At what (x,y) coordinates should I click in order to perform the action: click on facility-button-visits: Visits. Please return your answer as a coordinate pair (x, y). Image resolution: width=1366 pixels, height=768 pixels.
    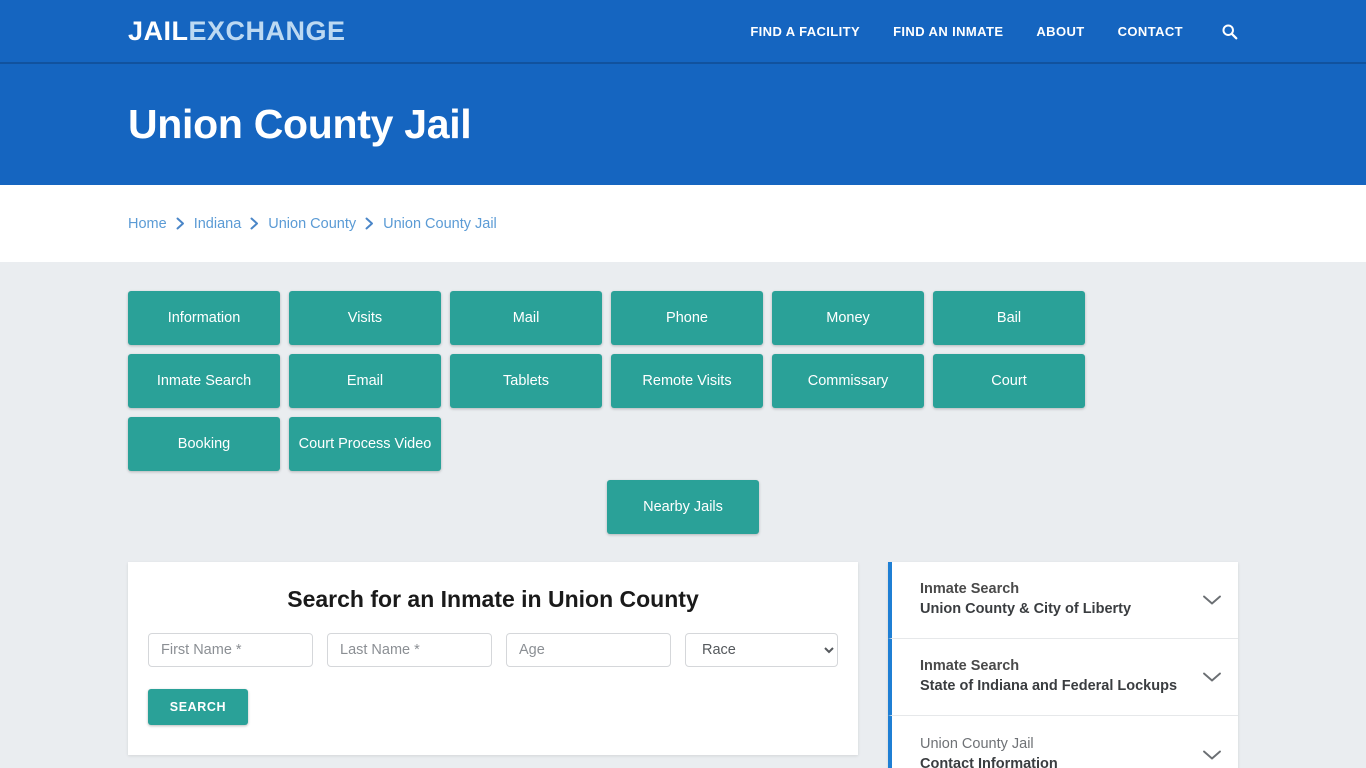
    Looking at the image, I should click on (365, 318).